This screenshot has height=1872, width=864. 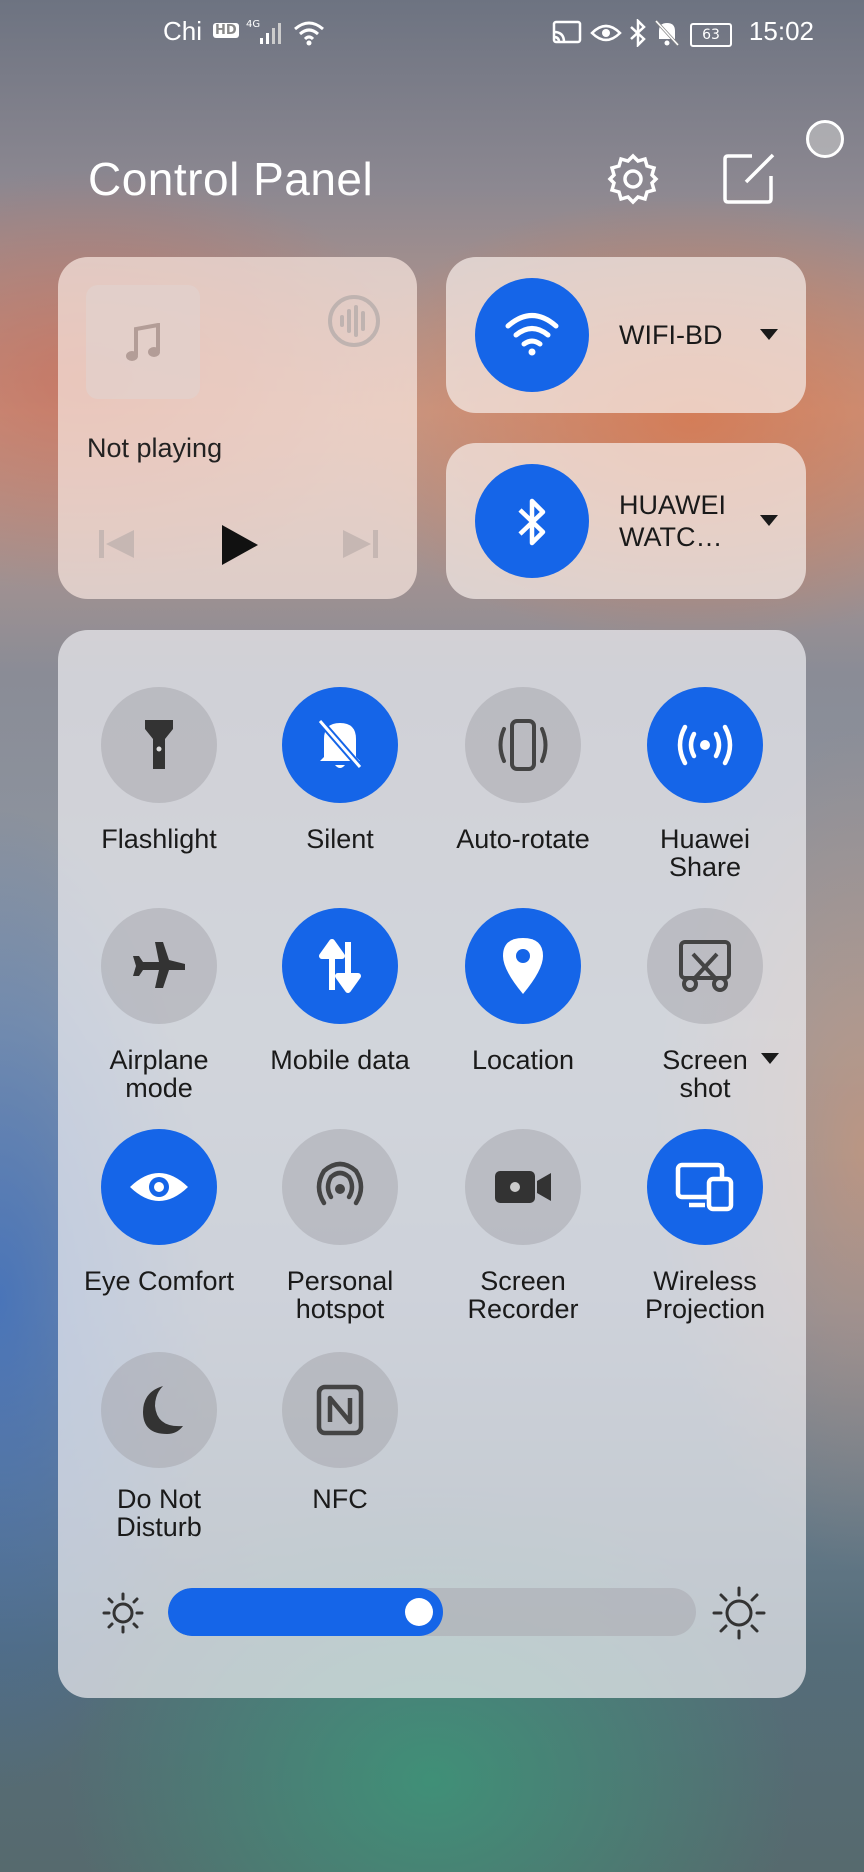 What do you see at coordinates (159, 1527) in the screenshot?
I see `do-not-disturb-label-line2: Disturb` at bounding box center [159, 1527].